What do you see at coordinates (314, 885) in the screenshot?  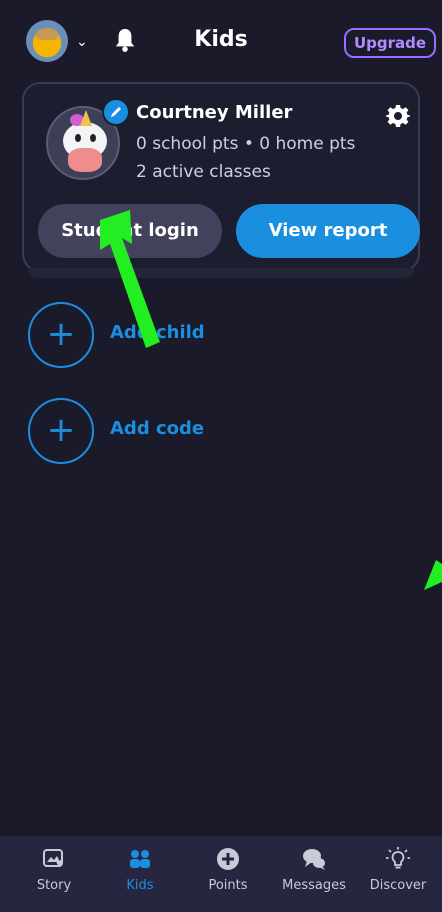 I see `nav-messages-label: Messages` at bounding box center [314, 885].